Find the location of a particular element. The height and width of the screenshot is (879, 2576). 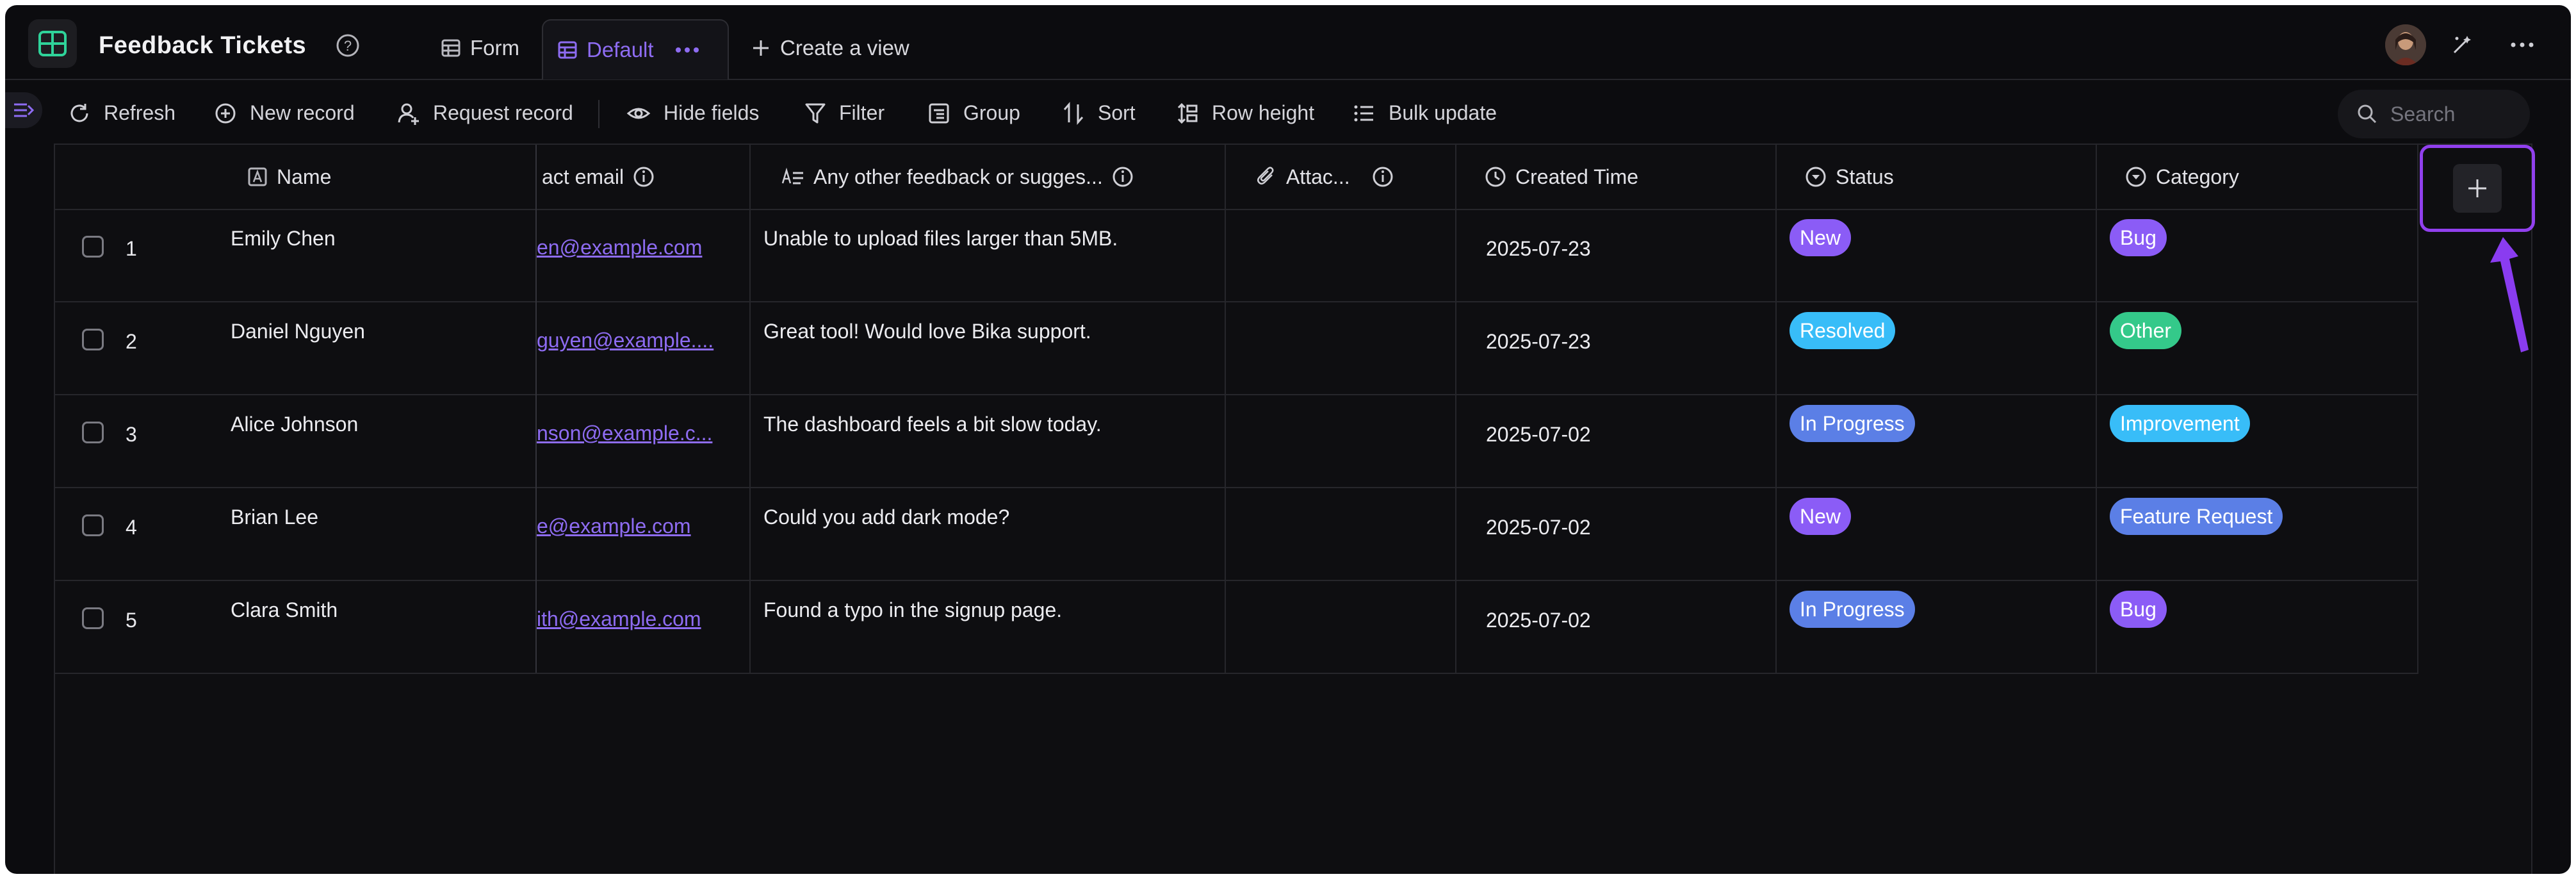

create-view-button: Create a view is located at coordinates (830, 48).